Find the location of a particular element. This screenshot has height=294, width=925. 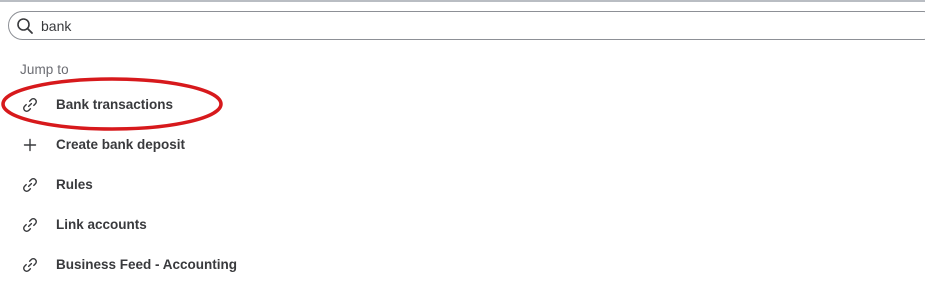

result-label: Business Feed - Accounting is located at coordinates (147, 264).